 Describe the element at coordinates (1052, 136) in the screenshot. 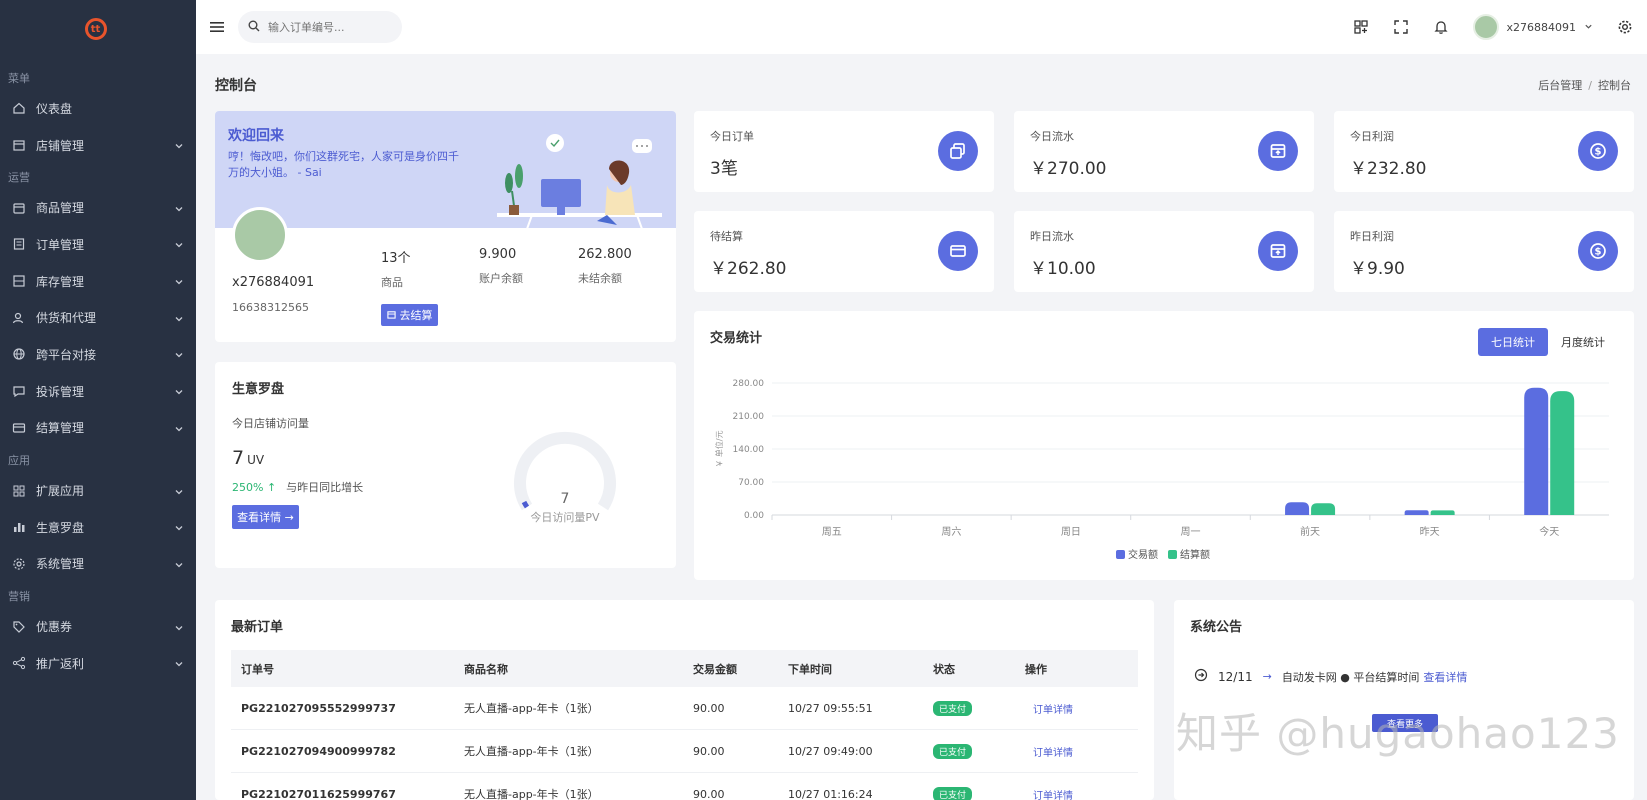

I see `stat-card-label: 今日流水` at that location.